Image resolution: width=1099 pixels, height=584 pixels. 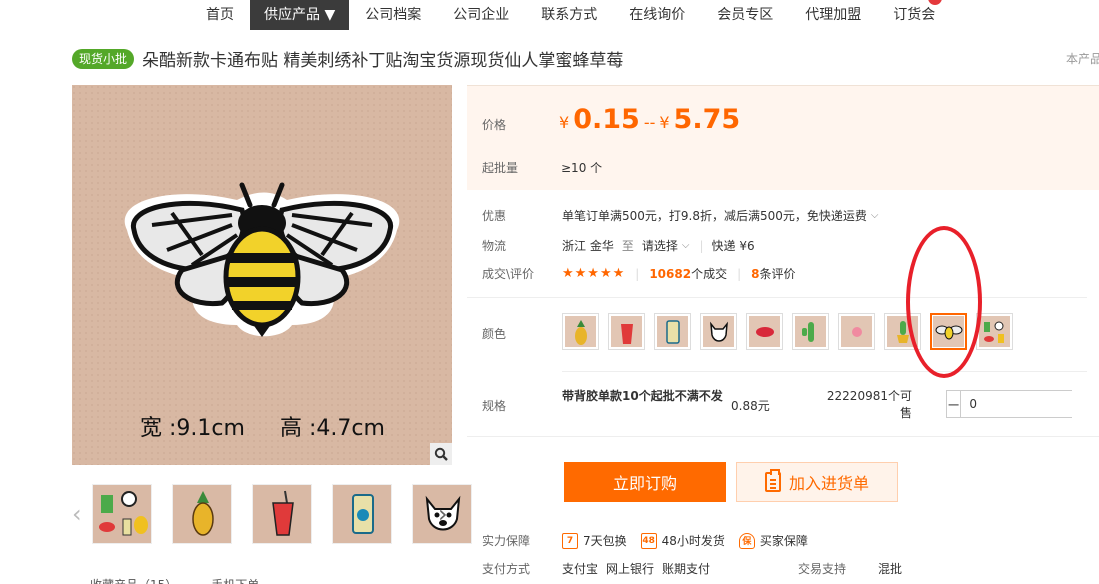 What do you see at coordinates (481, 15) in the screenshot?
I see `nav-company: 公司企业` at bounding box center [481, 15].